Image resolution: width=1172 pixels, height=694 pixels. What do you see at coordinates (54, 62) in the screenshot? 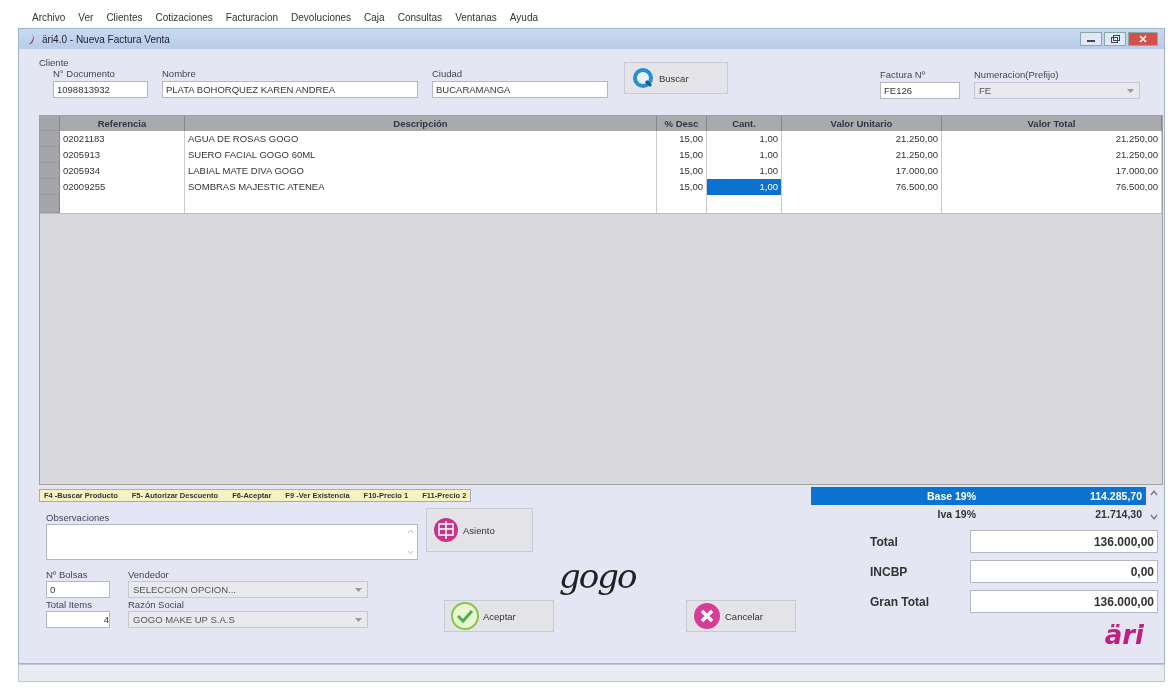
I see `group-label: Cliente` at bounding box center [54, 62].